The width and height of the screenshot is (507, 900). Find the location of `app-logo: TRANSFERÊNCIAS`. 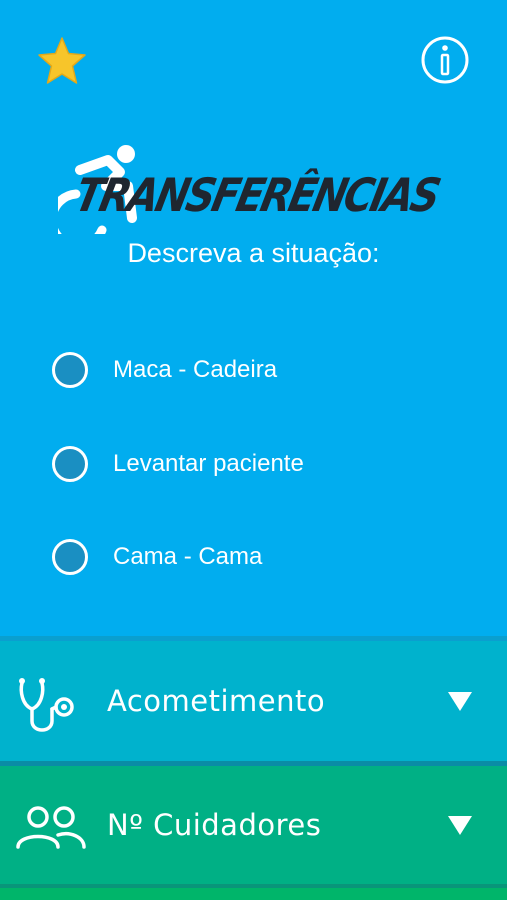

app-logo: TRANSFERÊNCIAS is located at coordinates (258, 188).